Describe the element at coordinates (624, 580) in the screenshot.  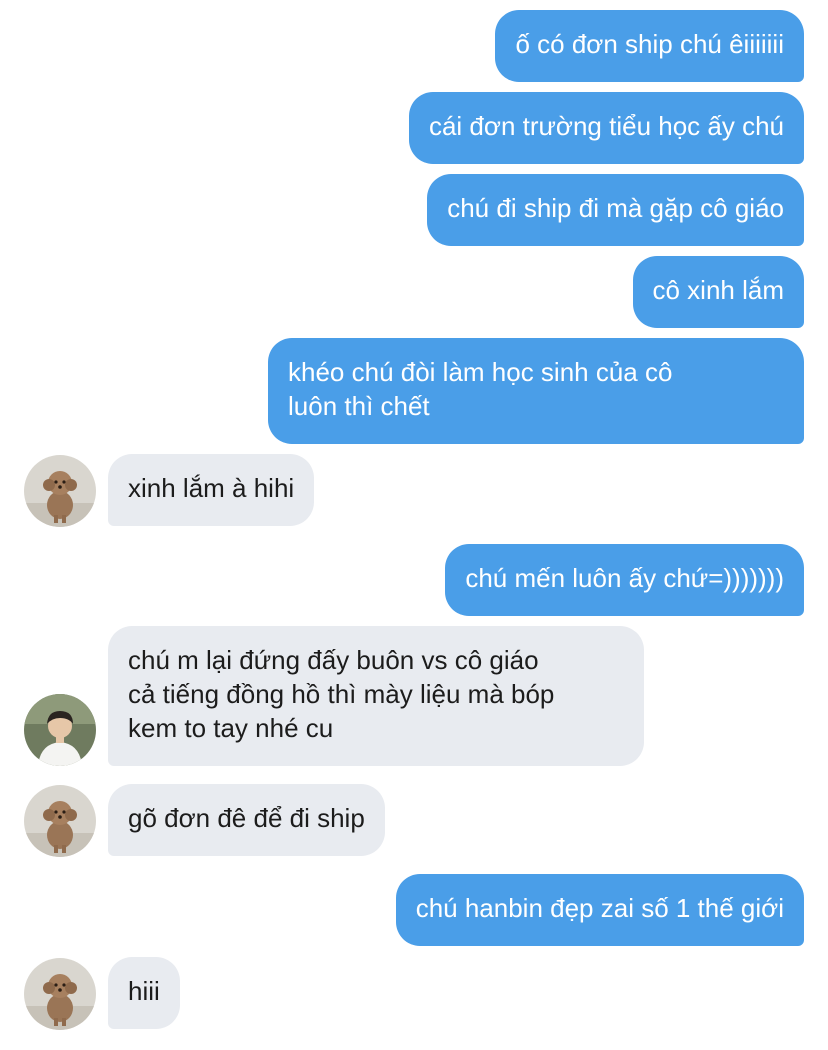
I see `outgoing-message: chú mến luôn ấy chứ=)))))))` at that location.